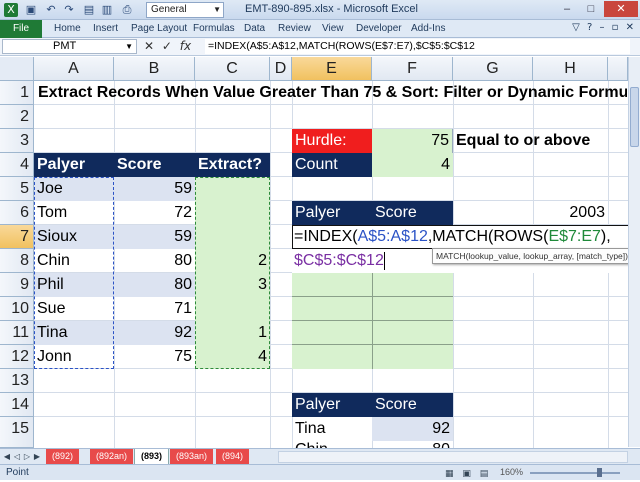  Describe the element at coordinates (412, 405) in the screenshot. I see `filter-header-score: Score` at that location.